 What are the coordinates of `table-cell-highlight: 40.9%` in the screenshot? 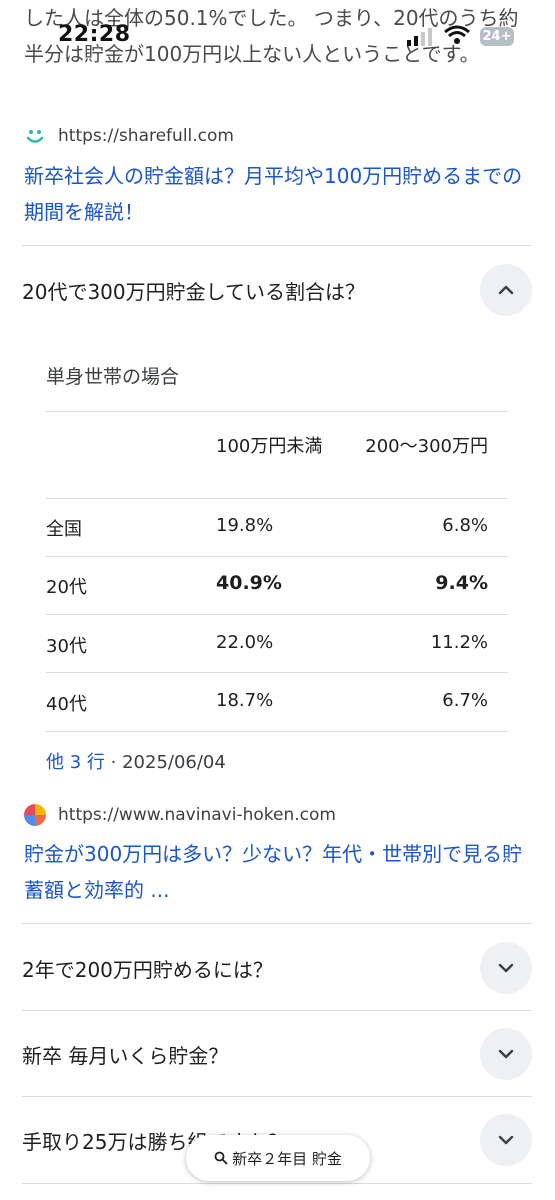 It's located at (249, 583).